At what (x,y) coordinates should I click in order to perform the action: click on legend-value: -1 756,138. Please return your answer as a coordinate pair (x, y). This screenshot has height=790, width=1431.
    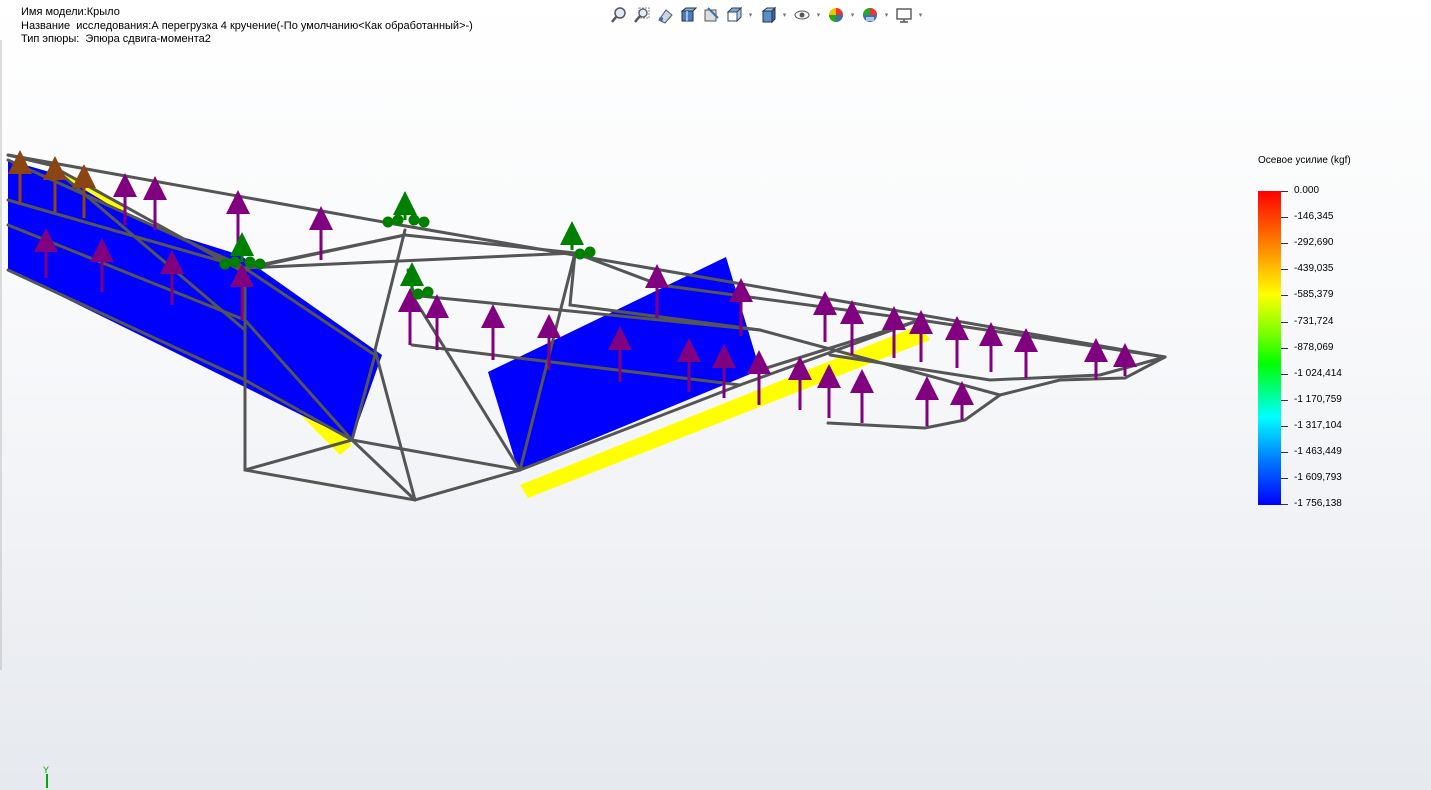
    Looking at the image, I should click on (1318, 504).